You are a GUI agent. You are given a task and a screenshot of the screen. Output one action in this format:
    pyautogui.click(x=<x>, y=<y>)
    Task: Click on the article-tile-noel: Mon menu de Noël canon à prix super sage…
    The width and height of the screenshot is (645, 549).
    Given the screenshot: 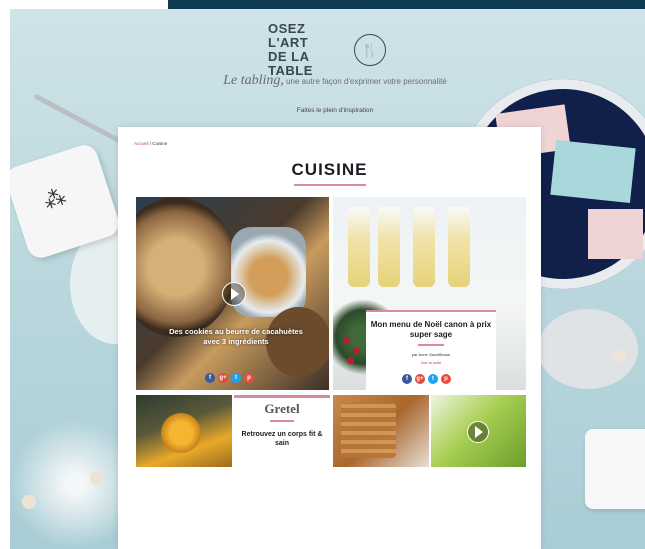 What is the action you would take?
    pyautogui.click(x=429, y=293)
    